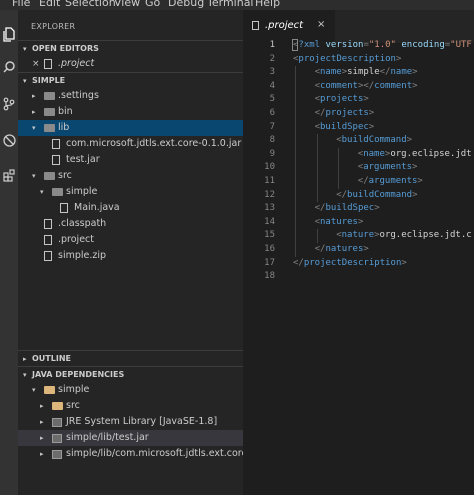  Describe the element at coordinates (130, 144) in the screenshot. I see `tree-item-jdtls-jar: com.microsoft.jdtls.ext.core-0.1.0.jar` at that location.